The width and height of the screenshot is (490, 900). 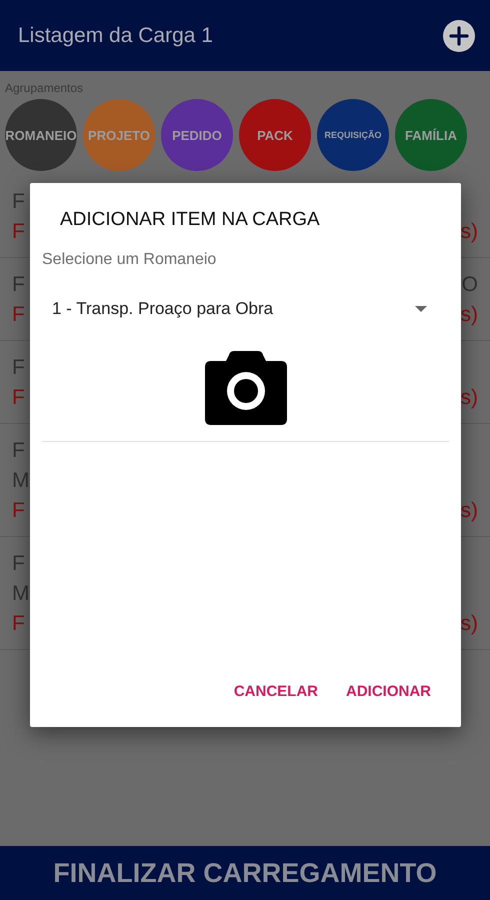 I want to click on camera-icon, so click(x=245, y=388).